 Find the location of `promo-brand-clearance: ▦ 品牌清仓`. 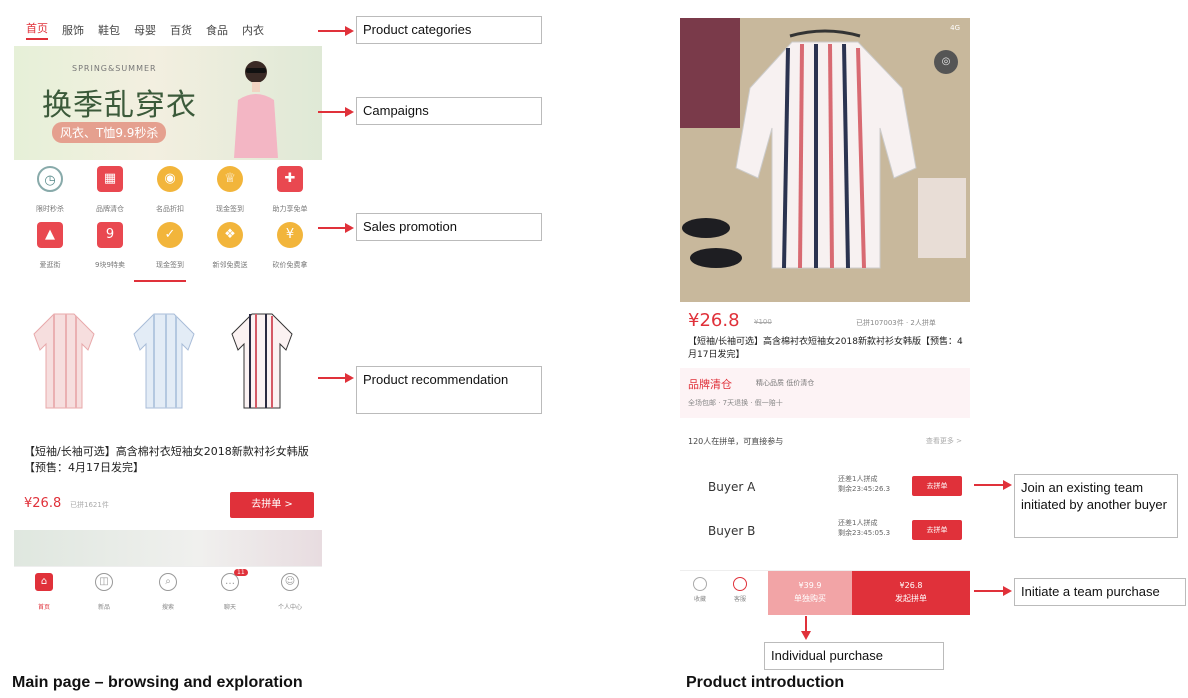

promo-brand-clearance: ▦ 品牌清仓 is located at coordinates (110, 191).